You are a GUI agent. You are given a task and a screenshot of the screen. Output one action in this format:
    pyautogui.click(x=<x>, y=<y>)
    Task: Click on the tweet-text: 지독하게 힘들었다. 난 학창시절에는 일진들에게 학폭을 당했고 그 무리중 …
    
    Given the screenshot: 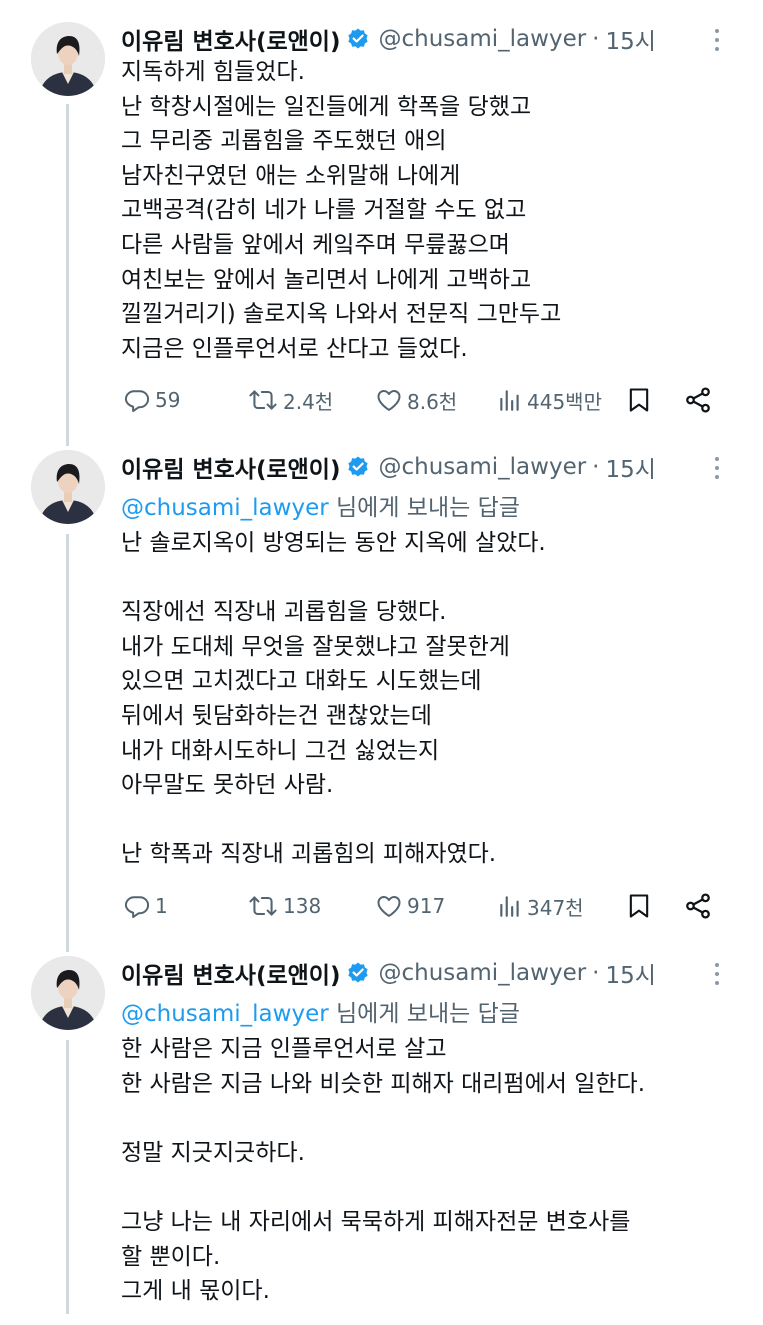 What is the action you would take?
    pyautogui.click(x=341, y=210)
    